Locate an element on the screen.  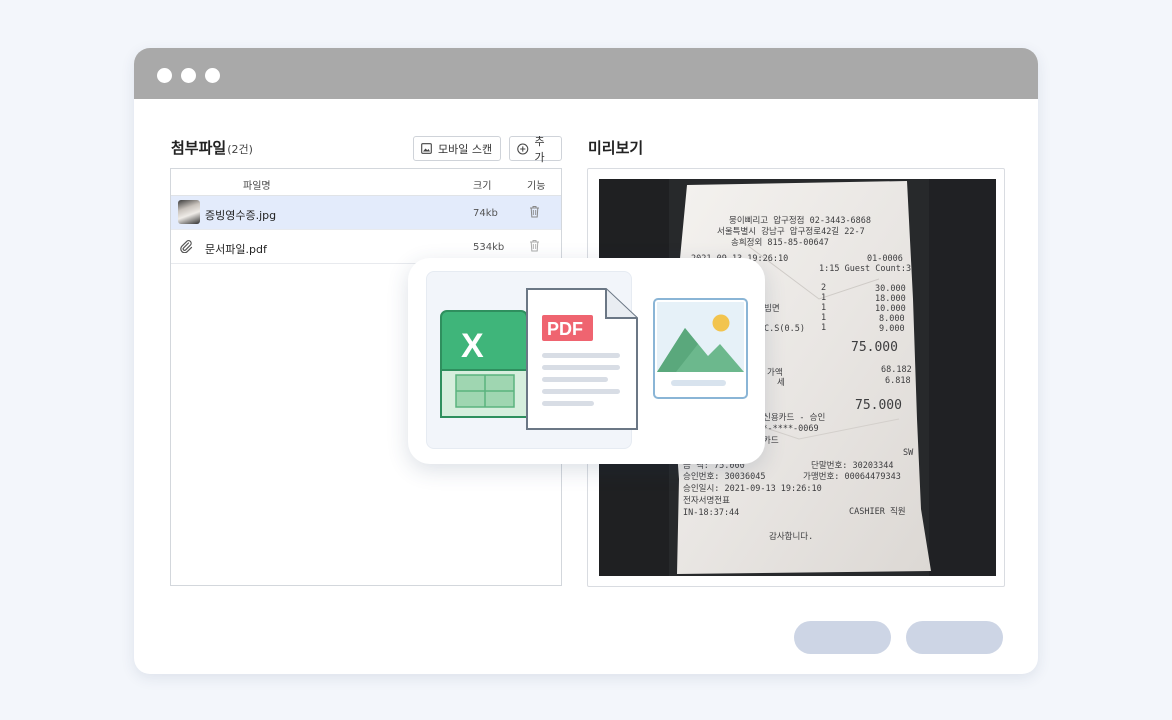
receipt-table-row: 1:15 Guest Count:3 is located at coordinates (865, 269).